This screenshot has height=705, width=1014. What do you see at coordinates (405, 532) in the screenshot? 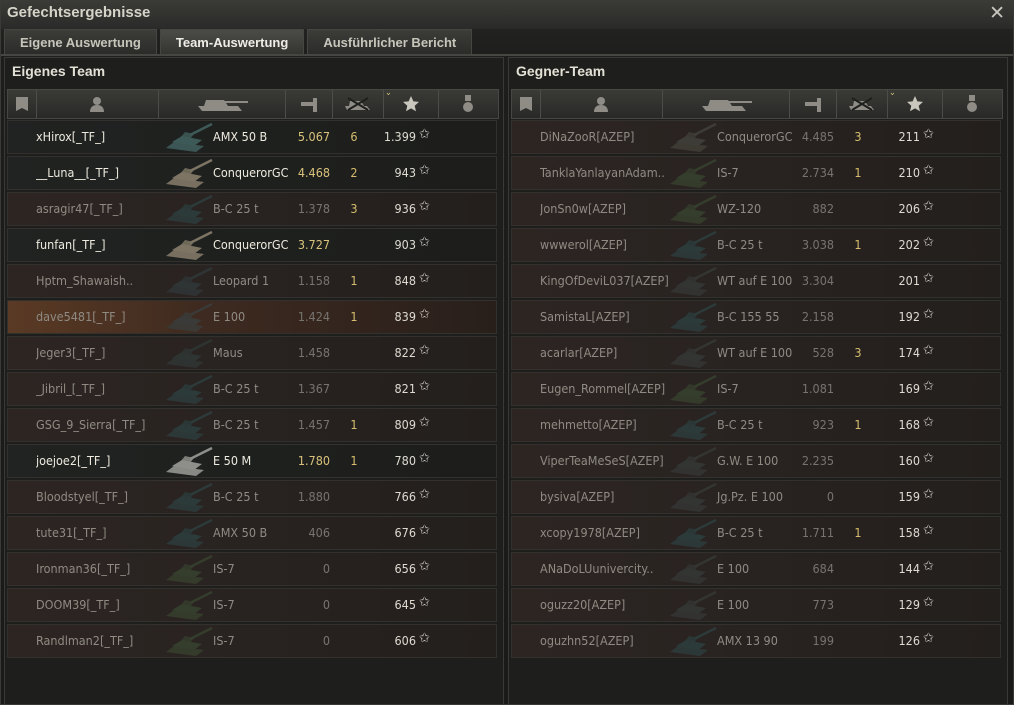
I see `xp-value: 676` at bounding box center [405, 532].